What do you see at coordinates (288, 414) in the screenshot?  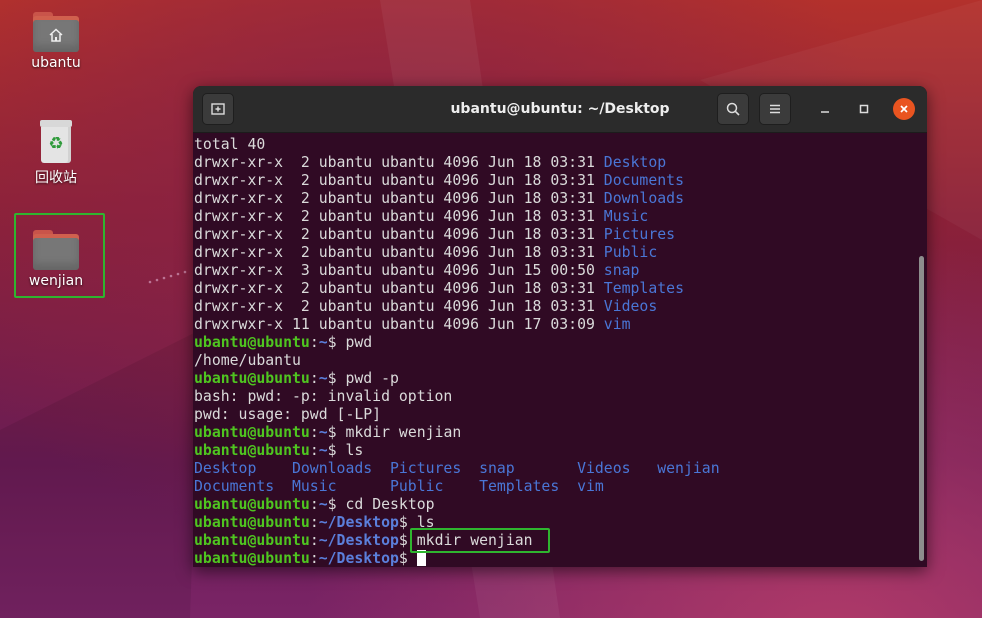 I see `output-text: pwd: usage: pwd [-LP]` at bounding box center [288, 414].